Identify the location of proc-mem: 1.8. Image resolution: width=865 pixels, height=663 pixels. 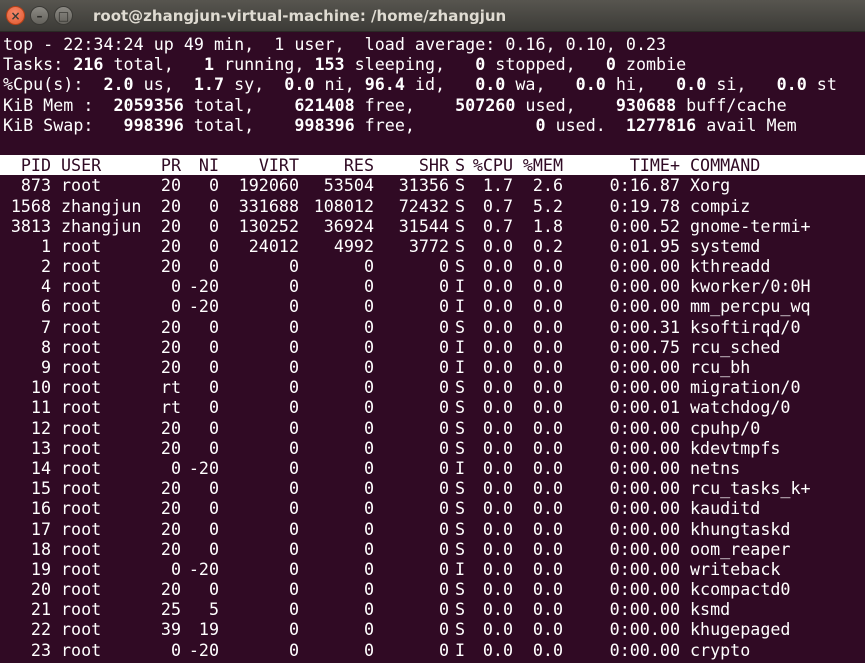
(547, 225).